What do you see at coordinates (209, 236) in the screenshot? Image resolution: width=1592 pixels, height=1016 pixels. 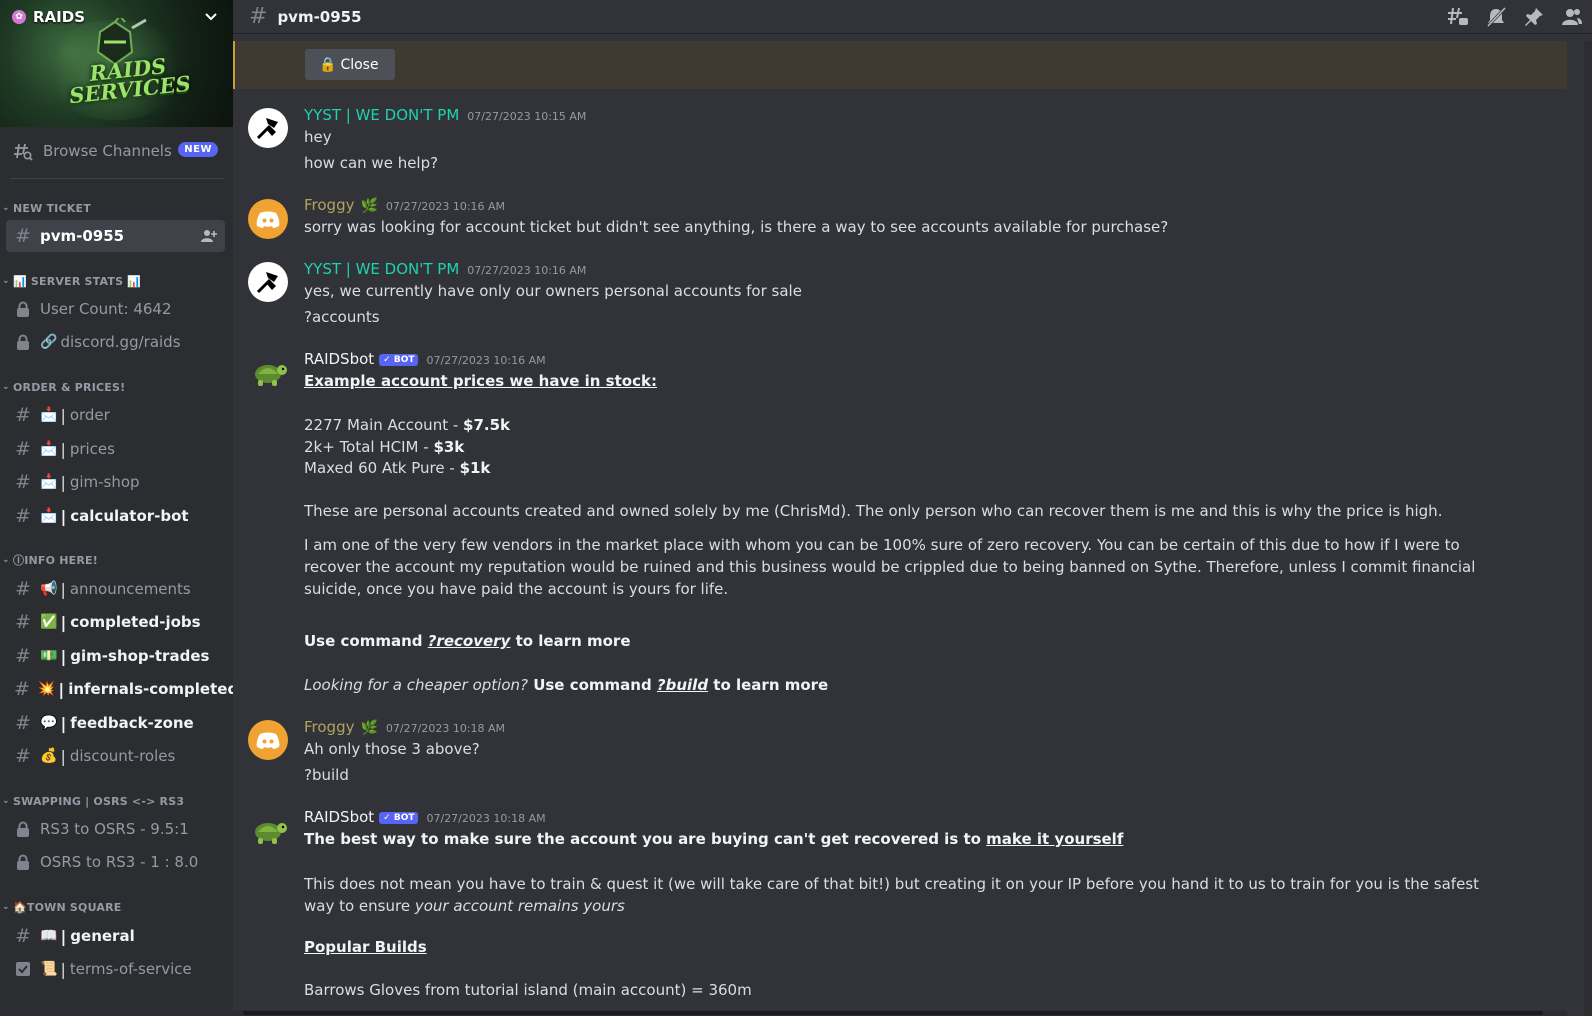 I see `add-member-icon` at bounding box center [209, 236].